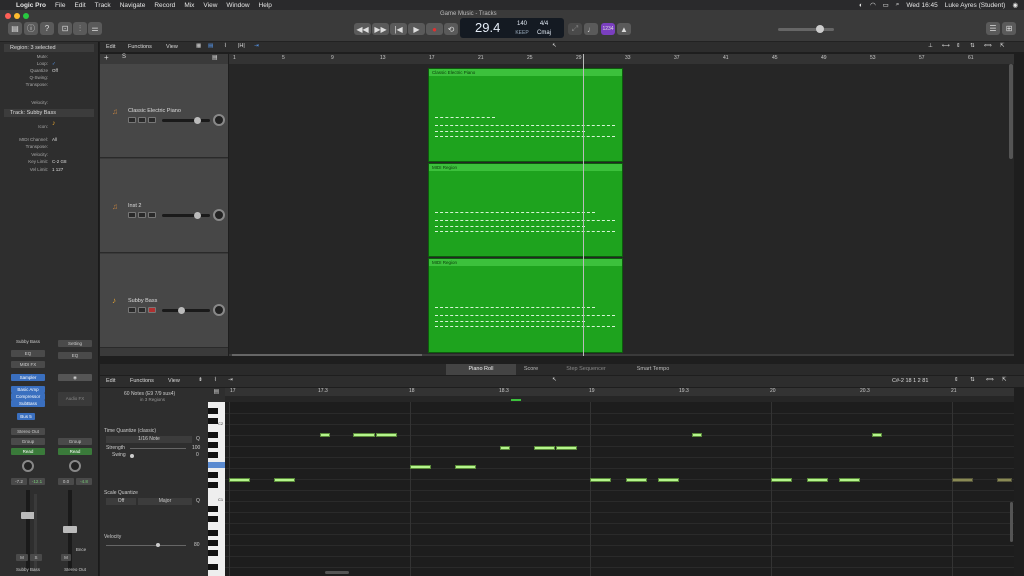 This screenshot has width=1024, height=576. I want to click on editor-edit-menu: Edit, so click(110, 381).